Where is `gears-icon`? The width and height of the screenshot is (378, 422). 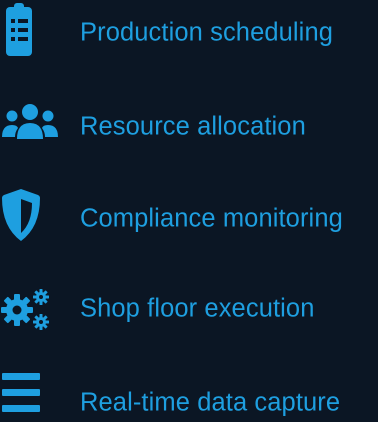 gears-icon is located at coordinates (31, 309).